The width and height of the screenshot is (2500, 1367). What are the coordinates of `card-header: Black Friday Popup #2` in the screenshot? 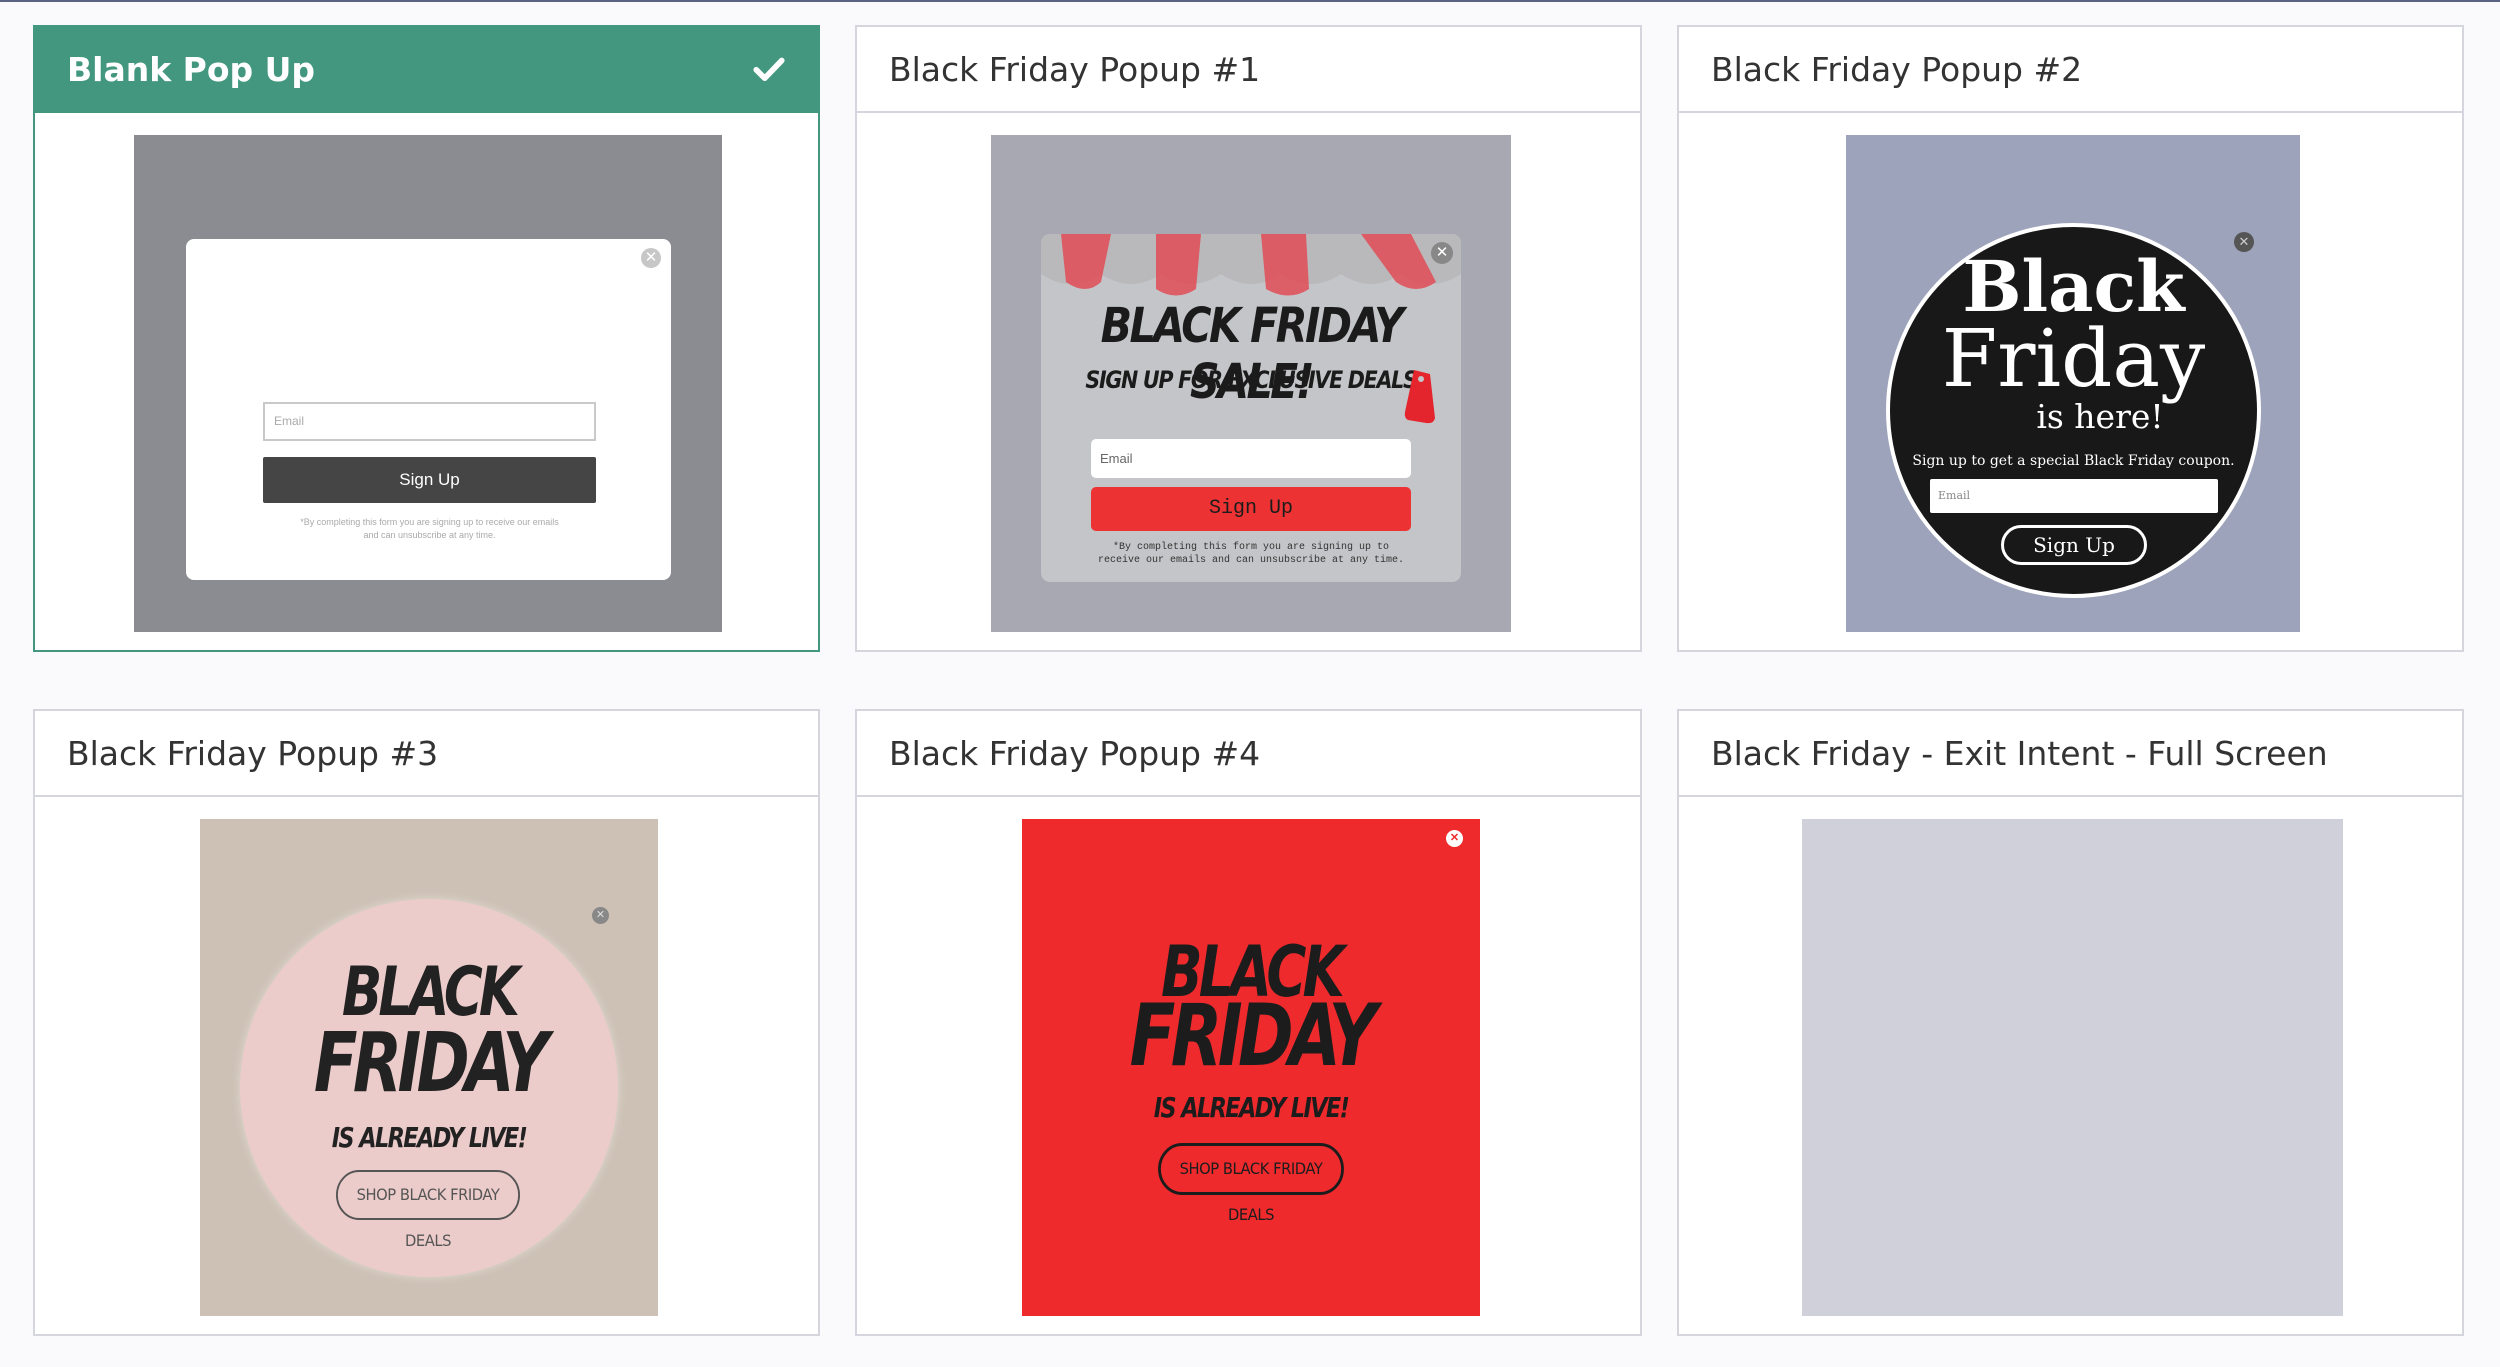 It's located at (2070, 70).